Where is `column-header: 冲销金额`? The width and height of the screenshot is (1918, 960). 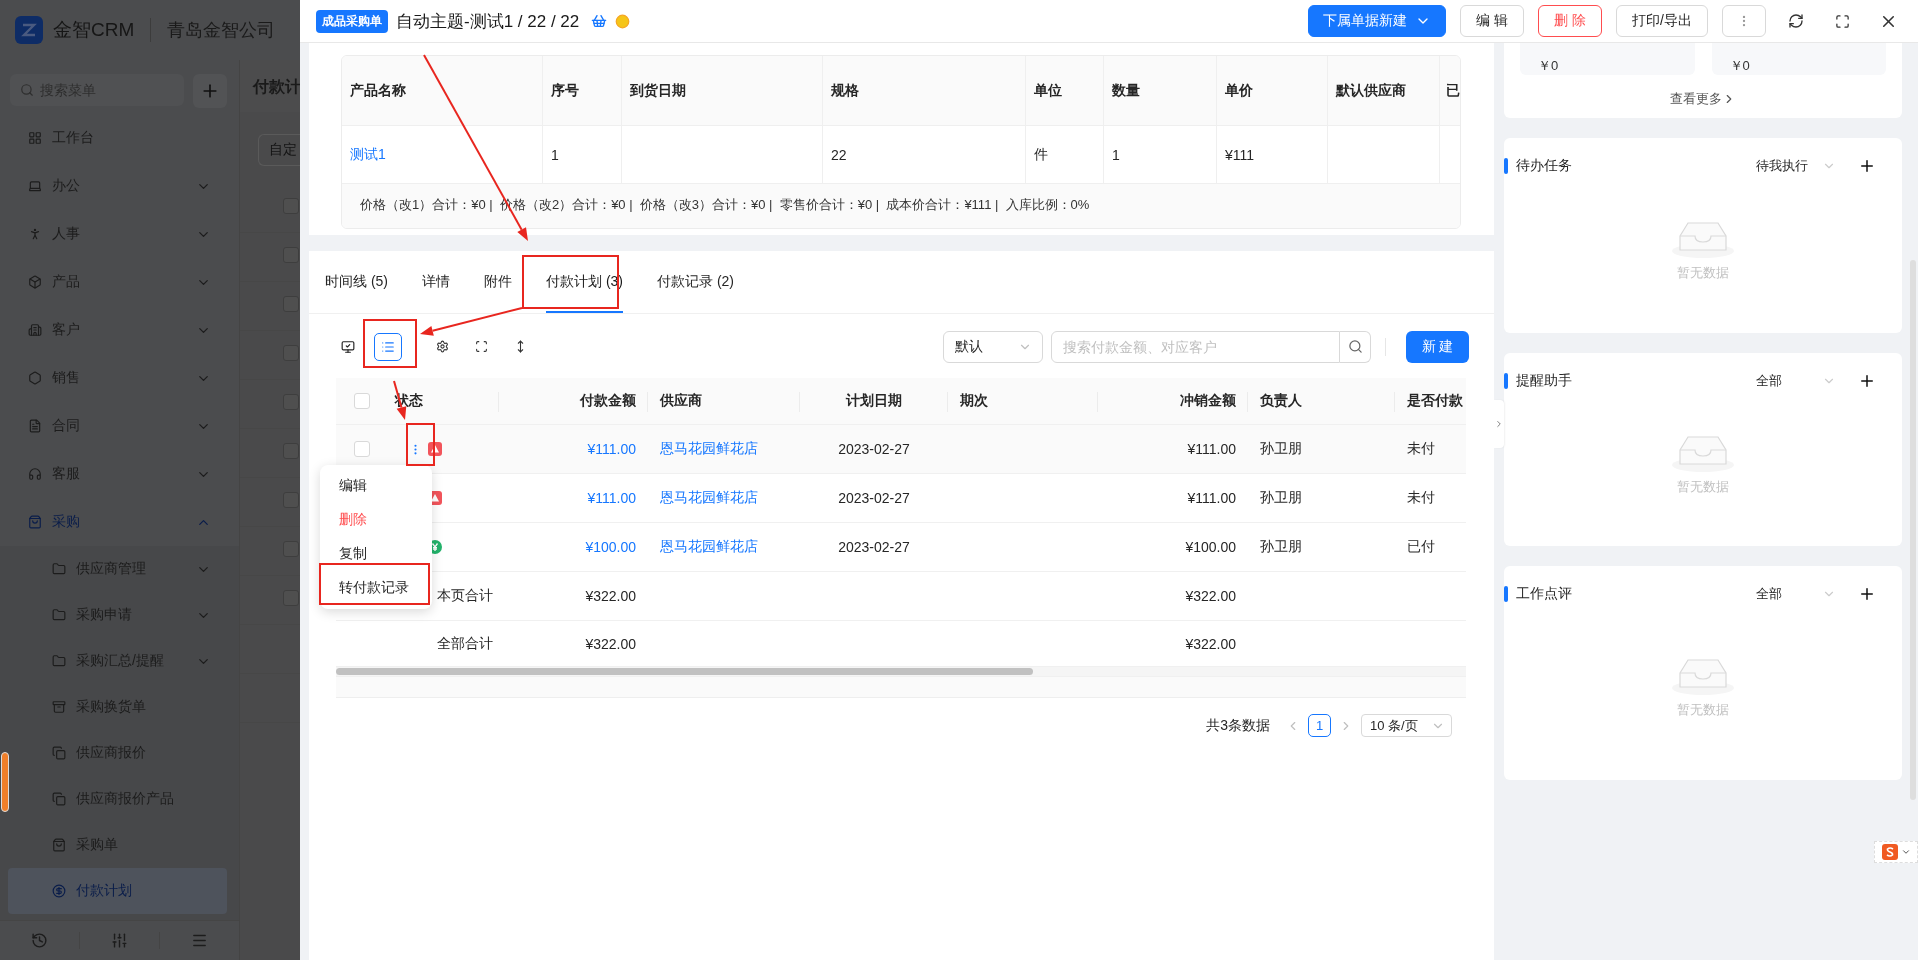
column-header: 冲销金额 is located at coordinates (1208, 401).